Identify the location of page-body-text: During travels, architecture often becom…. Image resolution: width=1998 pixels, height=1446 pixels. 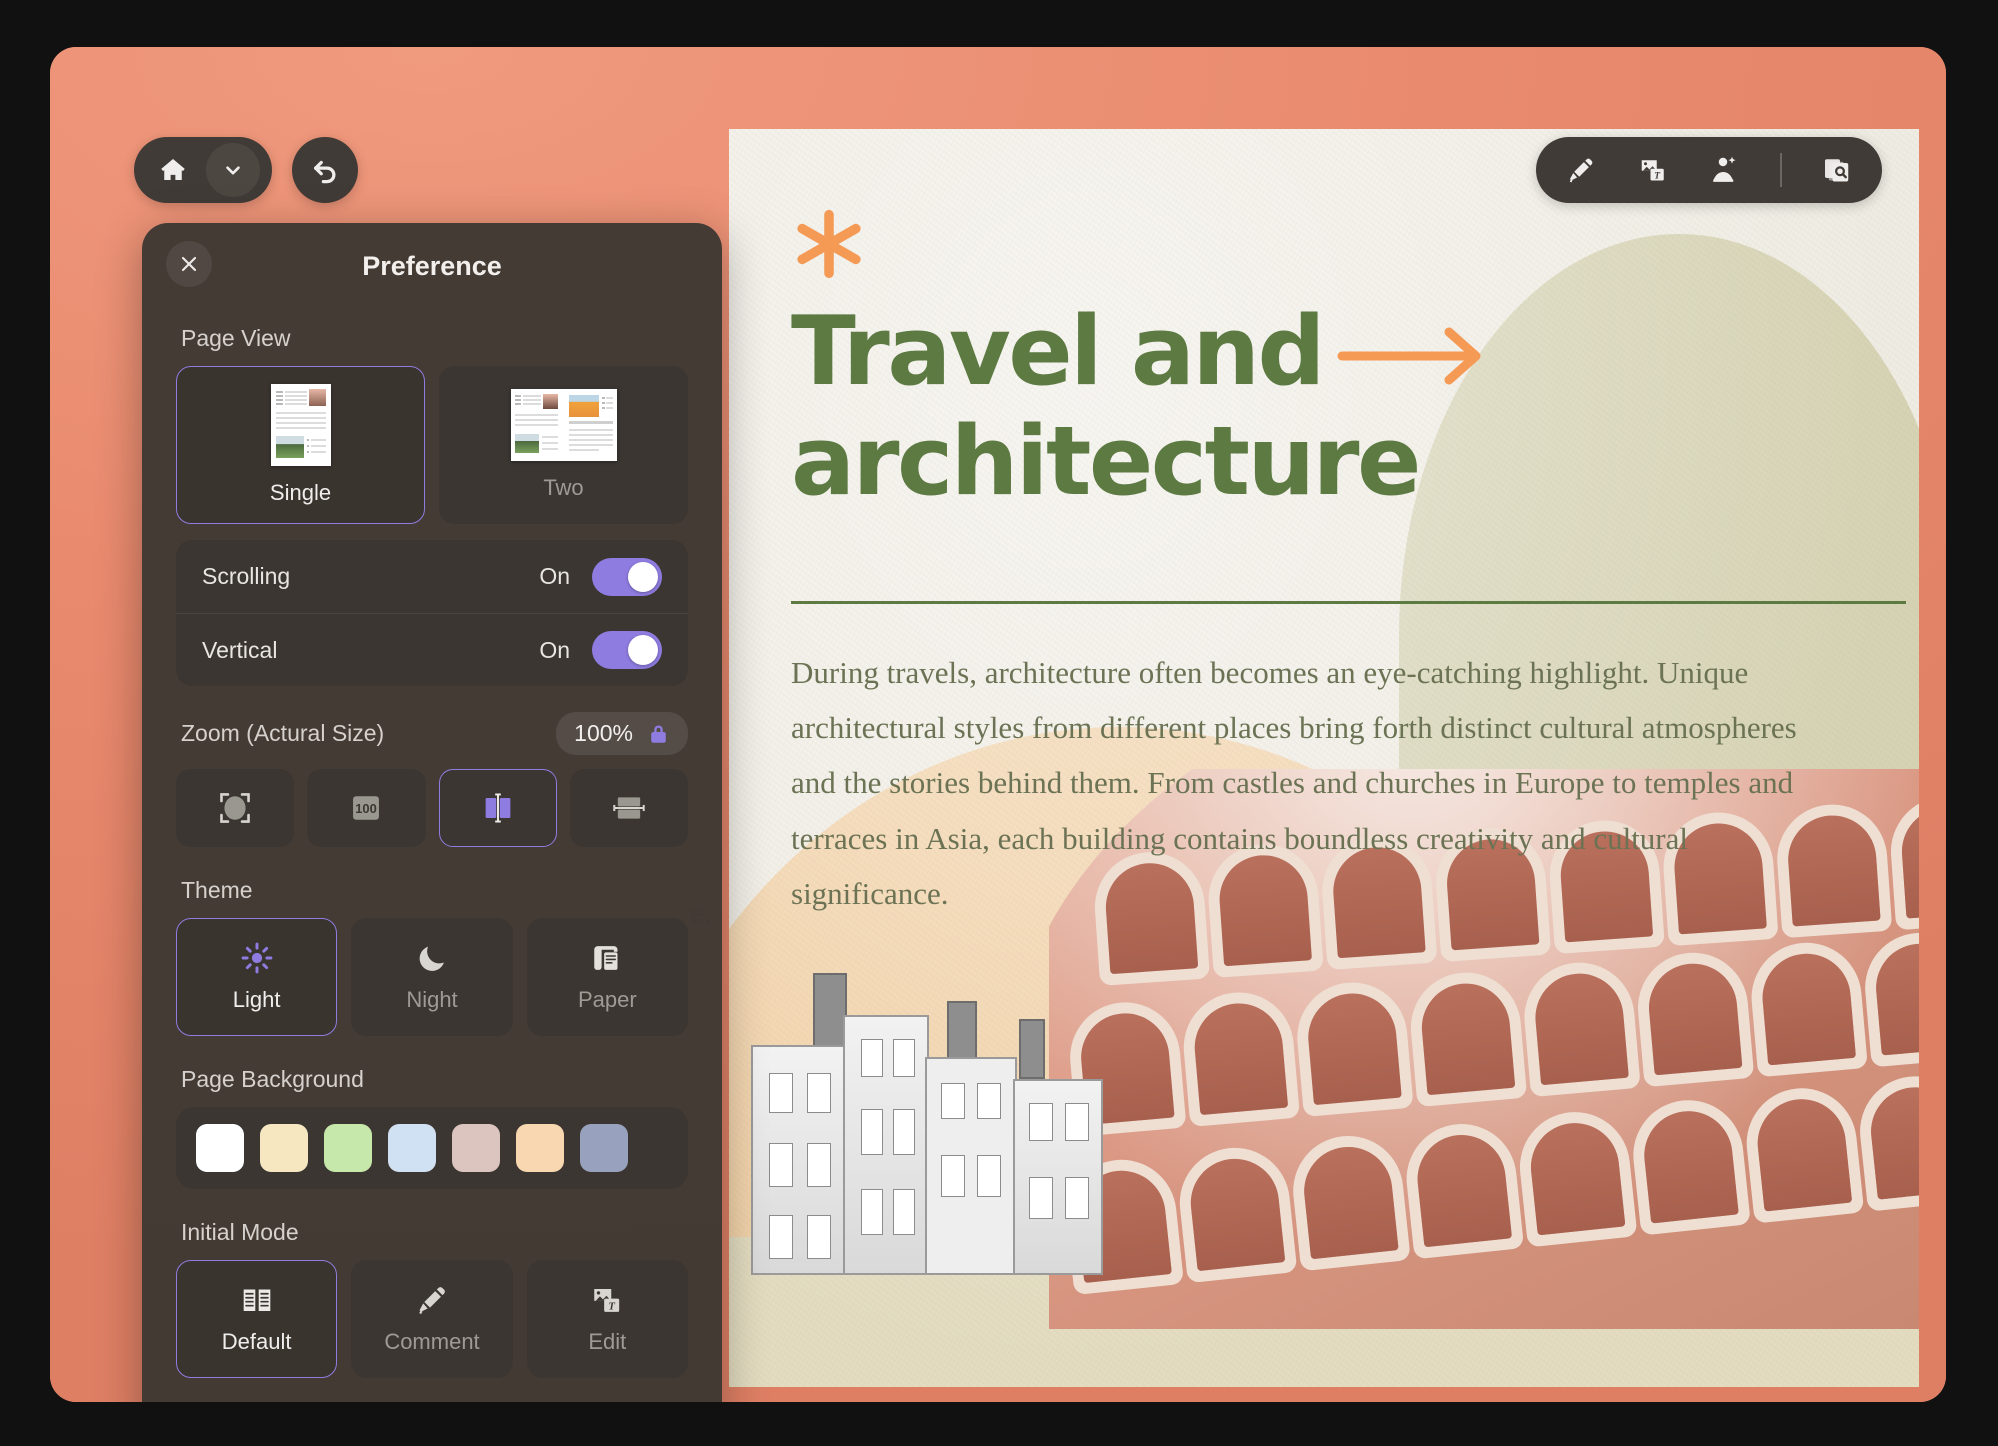
(1294, 783).